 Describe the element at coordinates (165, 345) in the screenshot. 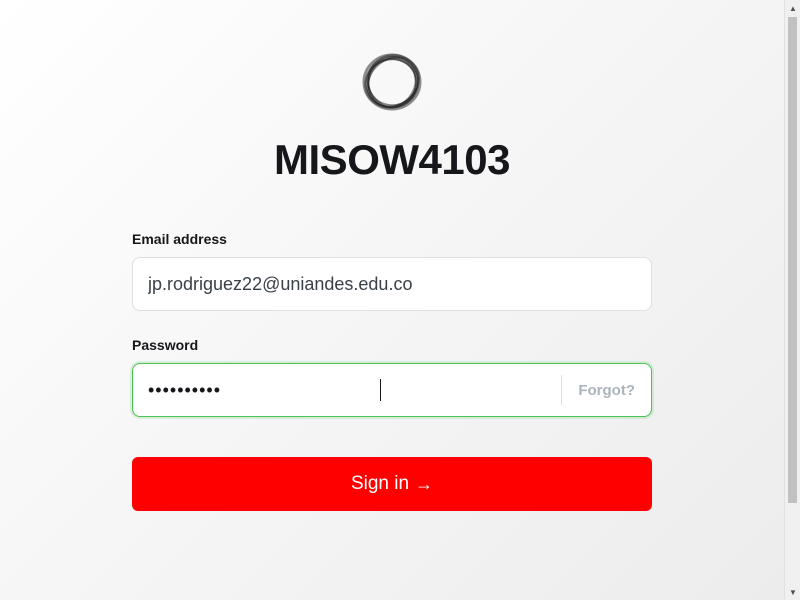

I see `password-label: Password` at that location.